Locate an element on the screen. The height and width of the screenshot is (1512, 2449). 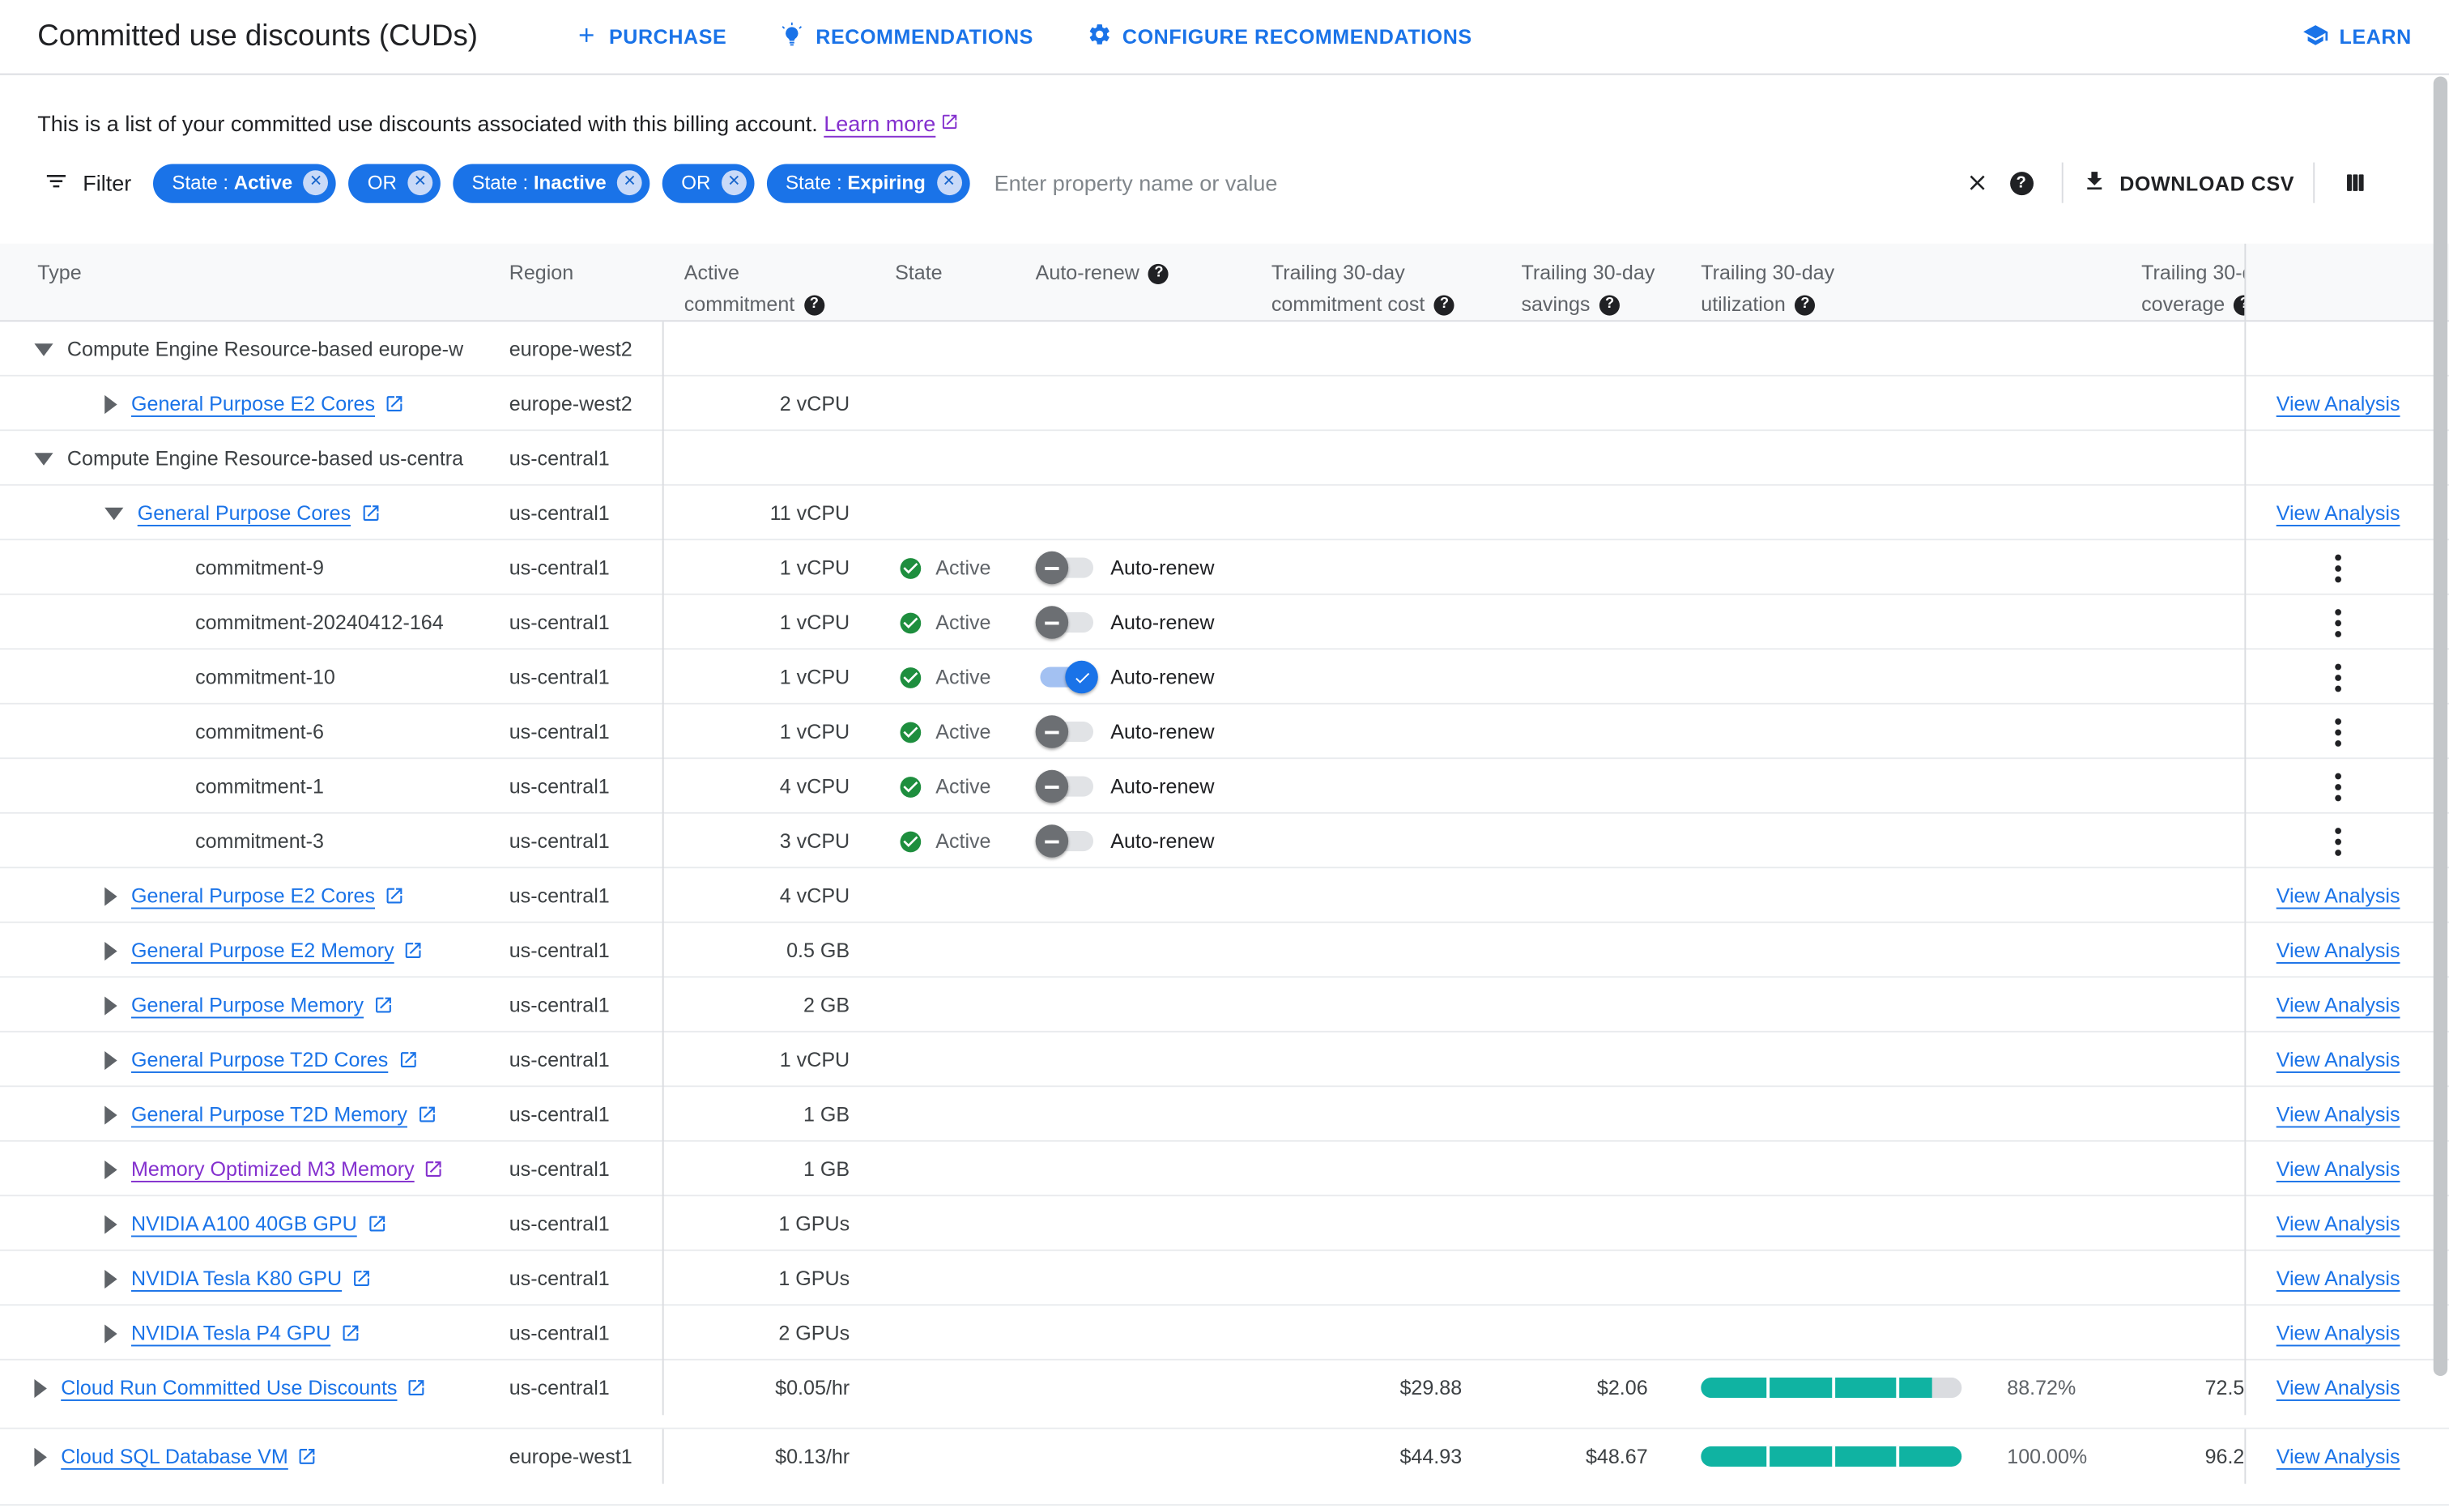
column-header-state: State is located at coordinates (949, 282).